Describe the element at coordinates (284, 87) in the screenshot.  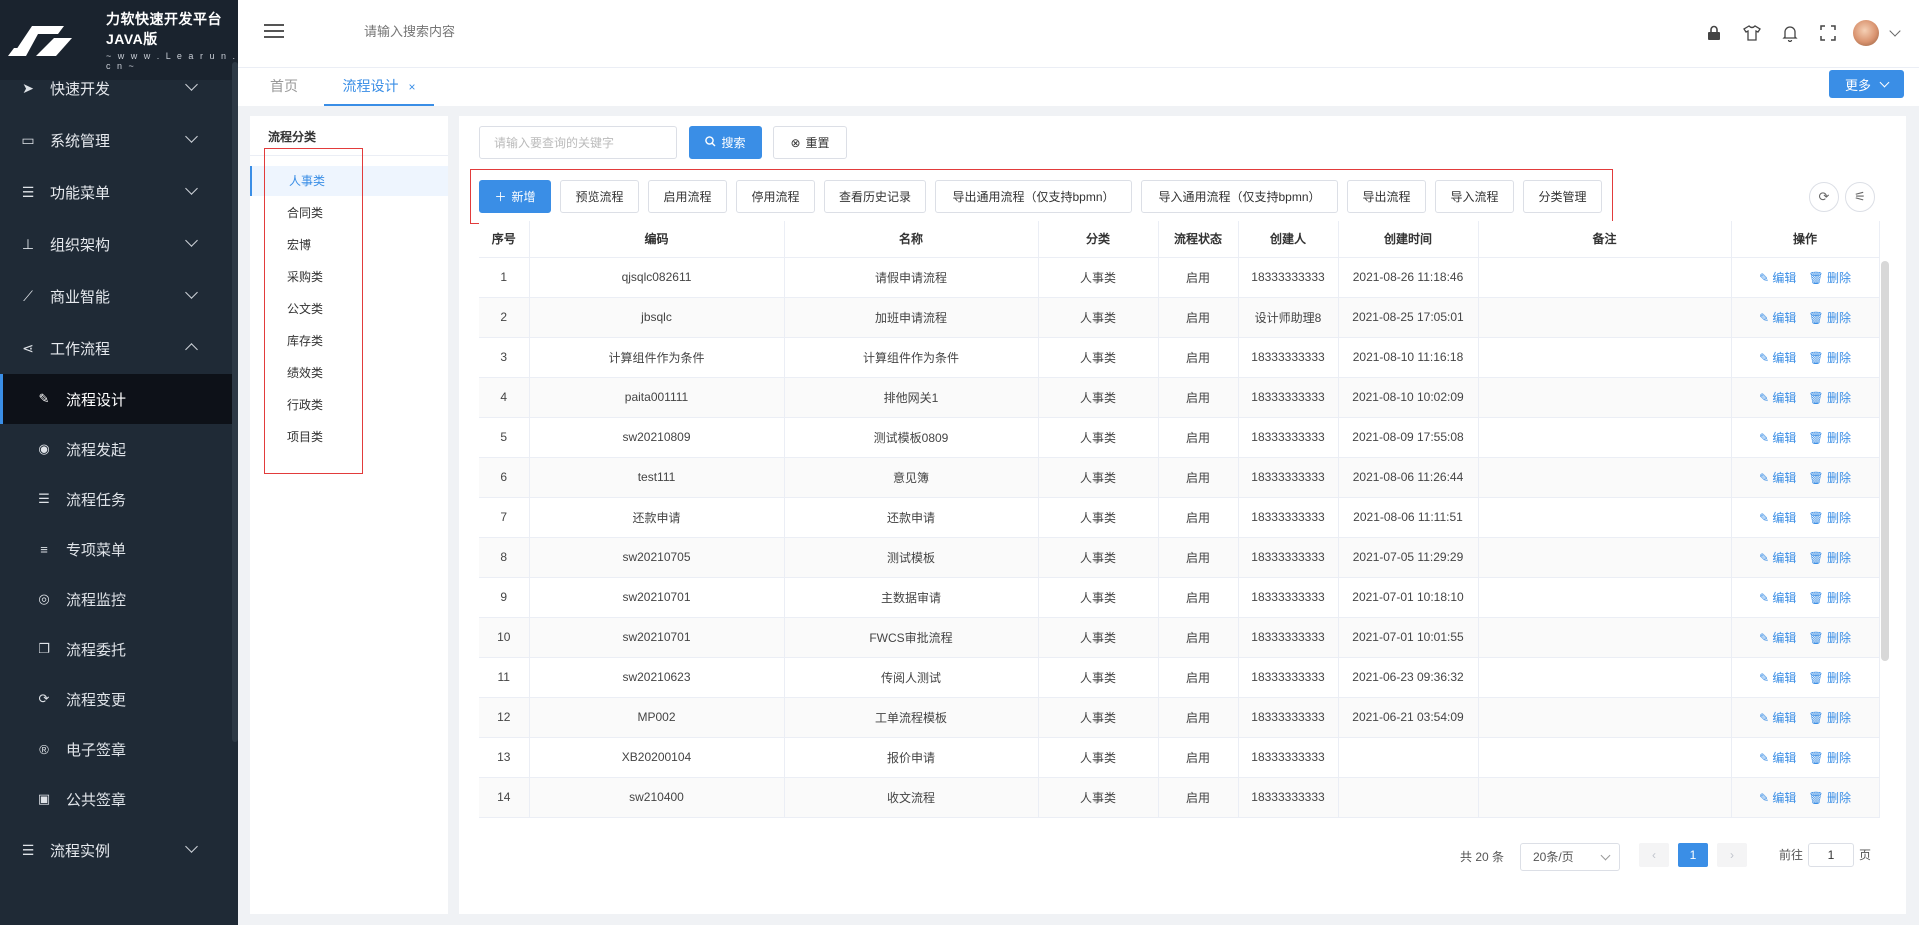
I see `tab-home: 首页` at that location.